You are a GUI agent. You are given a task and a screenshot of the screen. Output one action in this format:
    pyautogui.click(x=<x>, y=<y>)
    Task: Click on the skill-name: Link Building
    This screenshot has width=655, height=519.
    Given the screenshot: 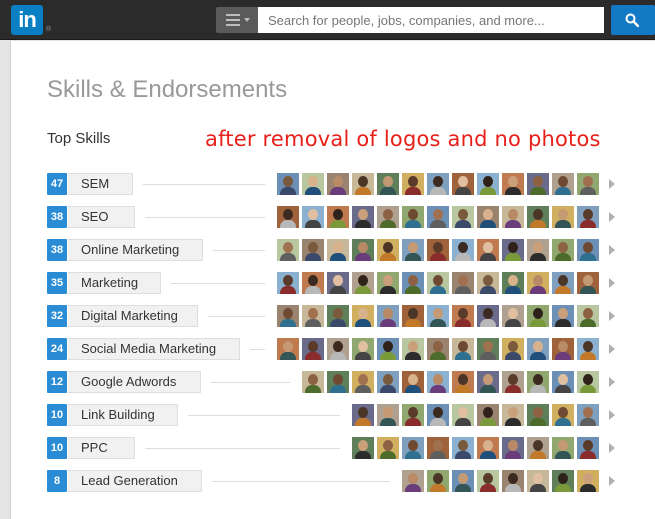 What is the action you would take?
    pyautogui.click(x=123, y=415)
    